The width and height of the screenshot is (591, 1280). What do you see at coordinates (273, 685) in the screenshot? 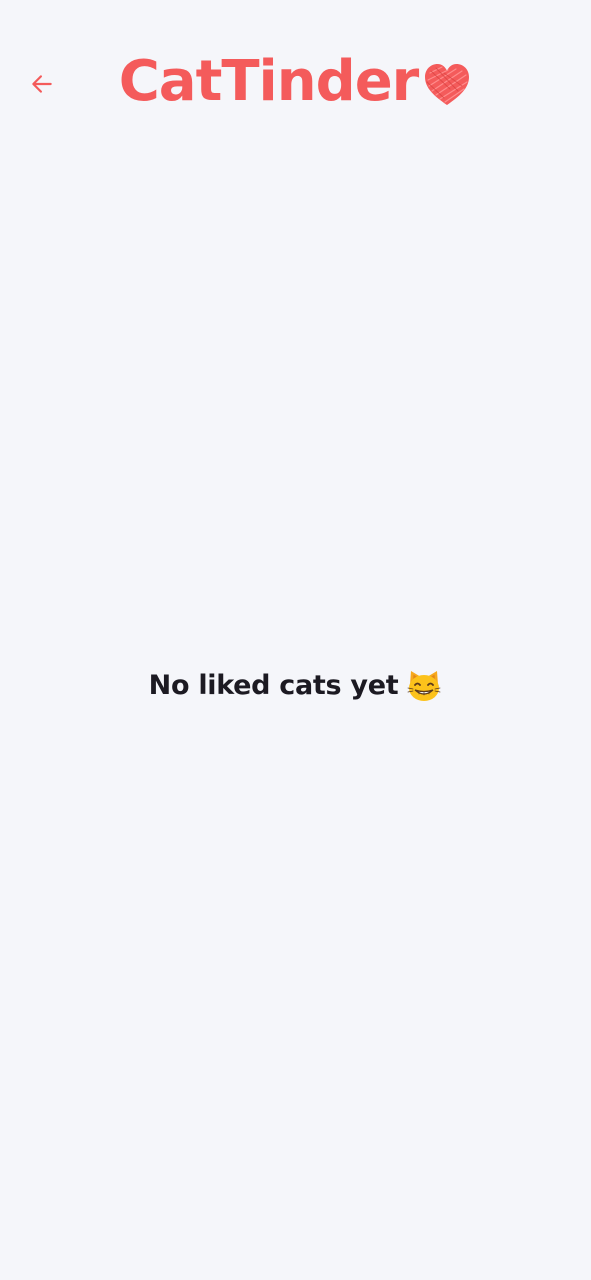
I see `empty-state-message: No liked cats yet` at bounding box center [273, 685].